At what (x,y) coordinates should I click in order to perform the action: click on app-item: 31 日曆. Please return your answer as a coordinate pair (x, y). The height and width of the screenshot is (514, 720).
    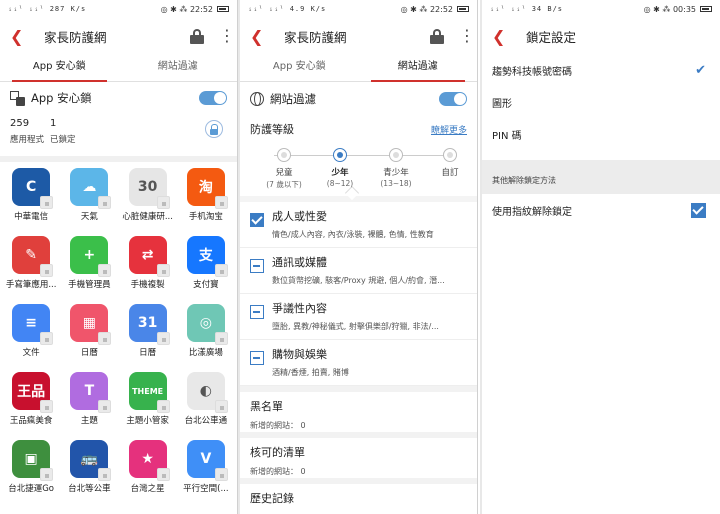
    Looking at the image, I should click on (148, 335).